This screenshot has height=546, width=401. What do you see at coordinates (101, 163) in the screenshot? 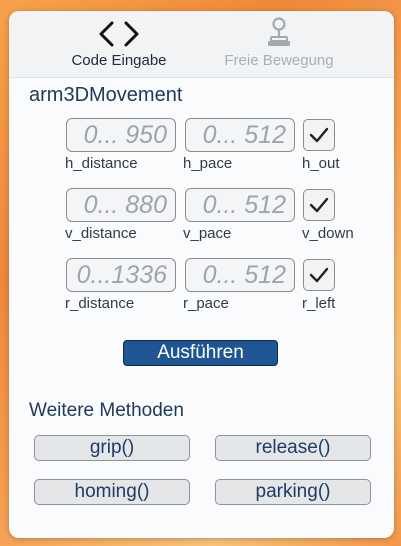
I see `h-distance-label: h_distance` at bounding box center [101, 163].